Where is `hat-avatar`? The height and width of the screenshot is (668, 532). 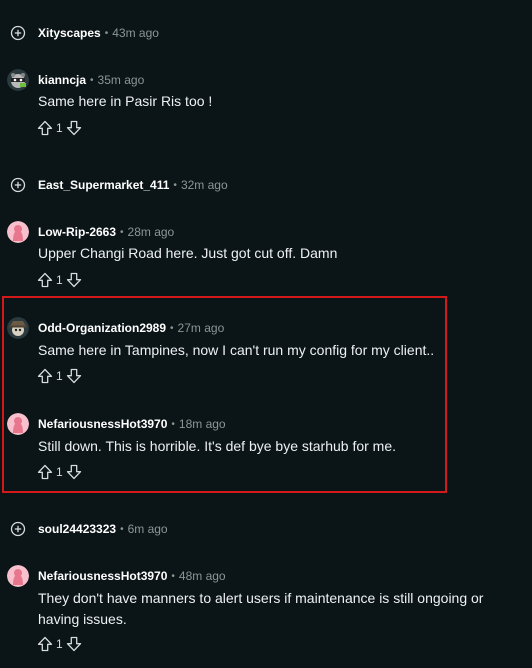
hat-avatar is located at coordinates (18, 328).